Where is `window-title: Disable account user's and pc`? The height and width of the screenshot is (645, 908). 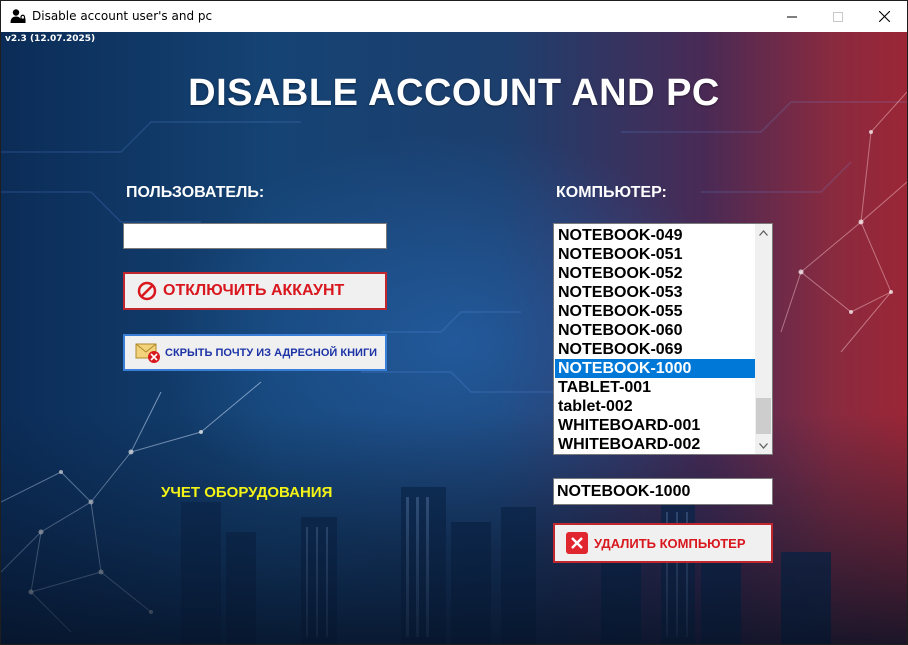
window-title: Disable account user's and pc is located at coordinates (122, 16).